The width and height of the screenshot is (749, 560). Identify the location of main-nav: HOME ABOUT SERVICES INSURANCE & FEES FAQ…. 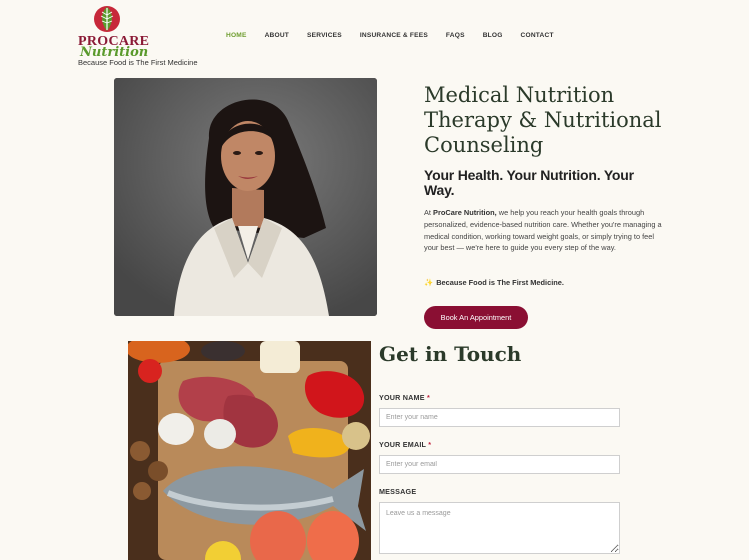
(399, 35).